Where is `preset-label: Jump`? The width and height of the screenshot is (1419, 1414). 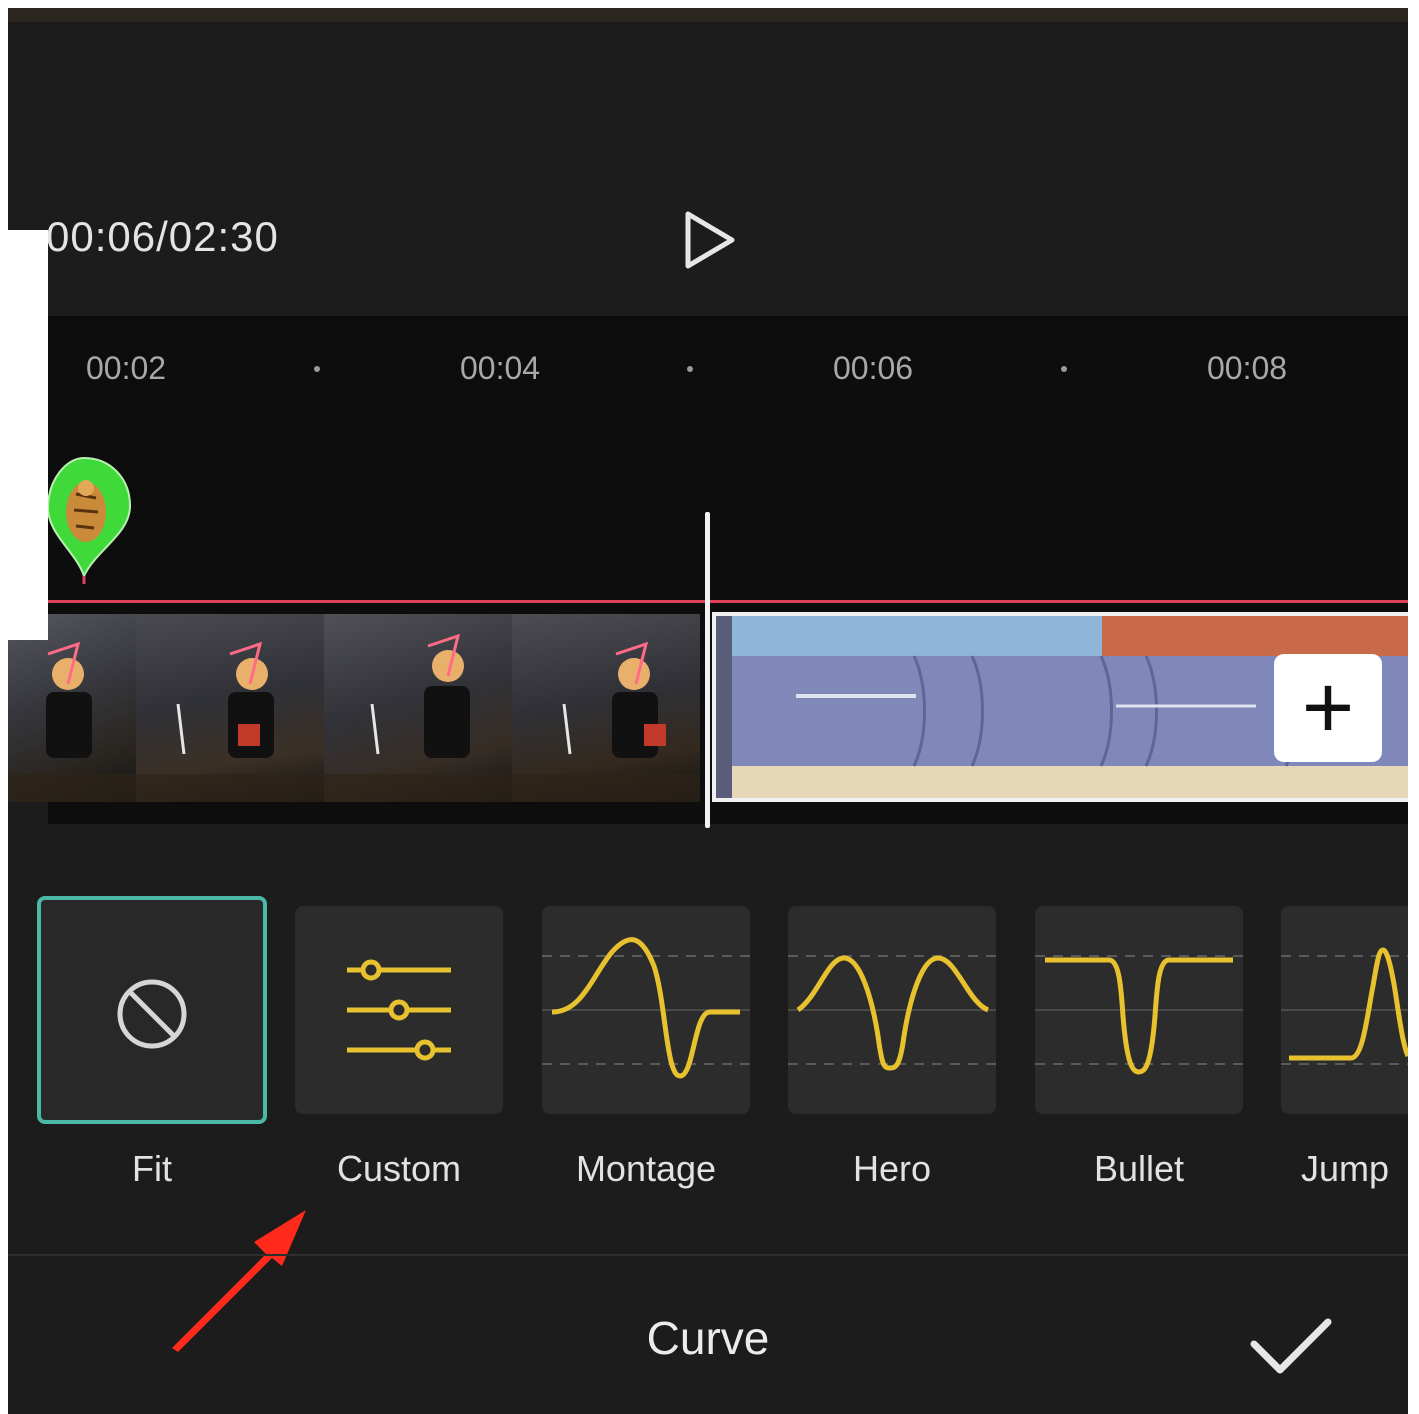 preset-label: Jump is located at coordinates (1345, 1168).